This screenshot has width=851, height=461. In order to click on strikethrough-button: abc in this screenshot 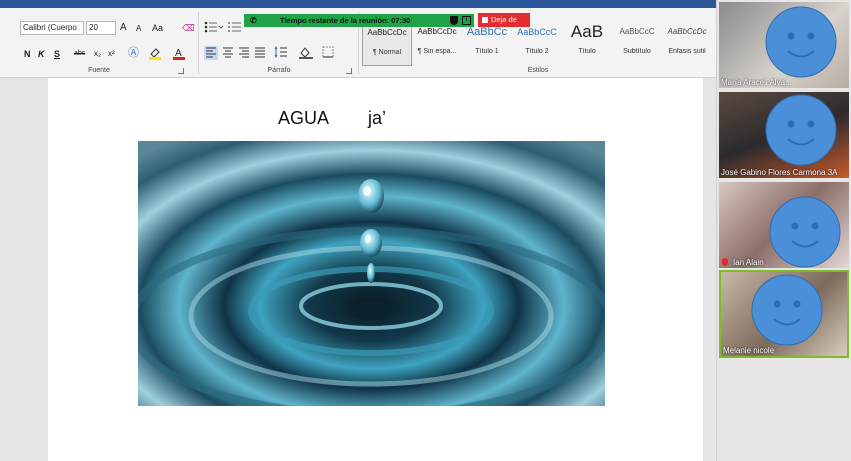, I will do `click(79, 54)`.